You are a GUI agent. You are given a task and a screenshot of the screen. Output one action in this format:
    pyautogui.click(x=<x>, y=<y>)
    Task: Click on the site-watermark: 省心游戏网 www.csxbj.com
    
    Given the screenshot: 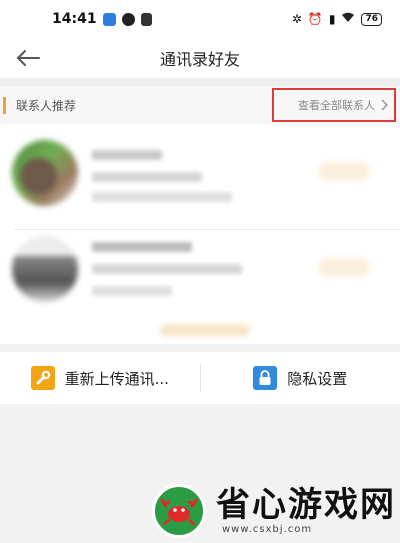 What is the action you would take?
    pyautogui.click(x=276, y=510)
    